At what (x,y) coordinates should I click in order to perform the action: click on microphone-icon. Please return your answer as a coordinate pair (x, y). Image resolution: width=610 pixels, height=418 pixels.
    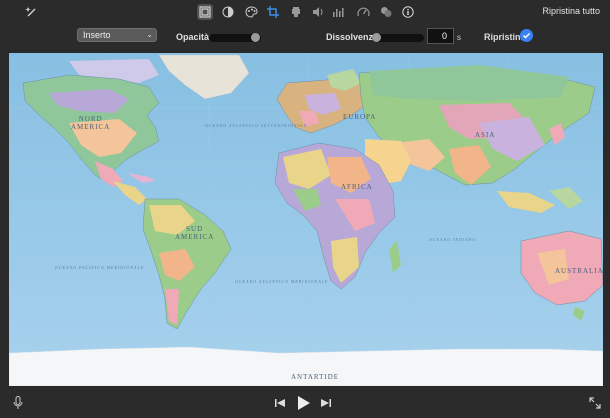
    Looking at the image, I should click on (18, 403).